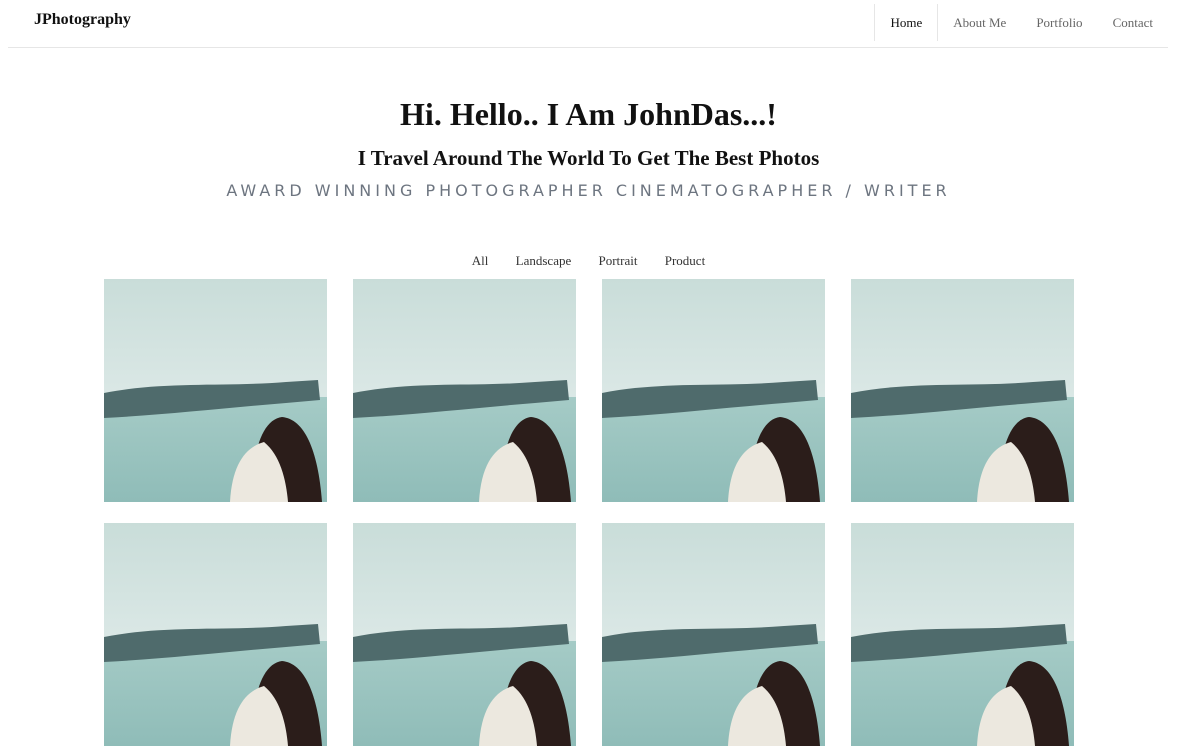 The height and width of the screenshot is (746, 1177). I want to click on nav-home: Home, so click(906, 22).